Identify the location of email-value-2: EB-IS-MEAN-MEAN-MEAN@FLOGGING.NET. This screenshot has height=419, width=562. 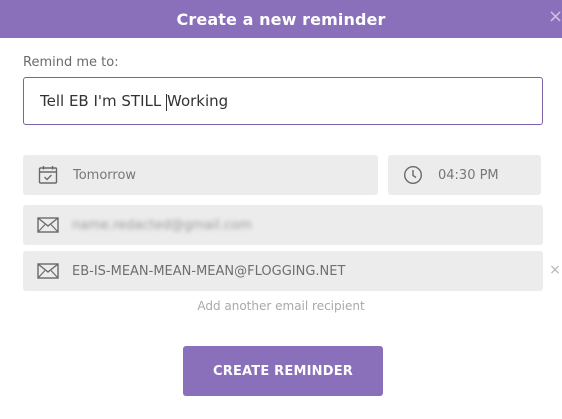
(209, 271).